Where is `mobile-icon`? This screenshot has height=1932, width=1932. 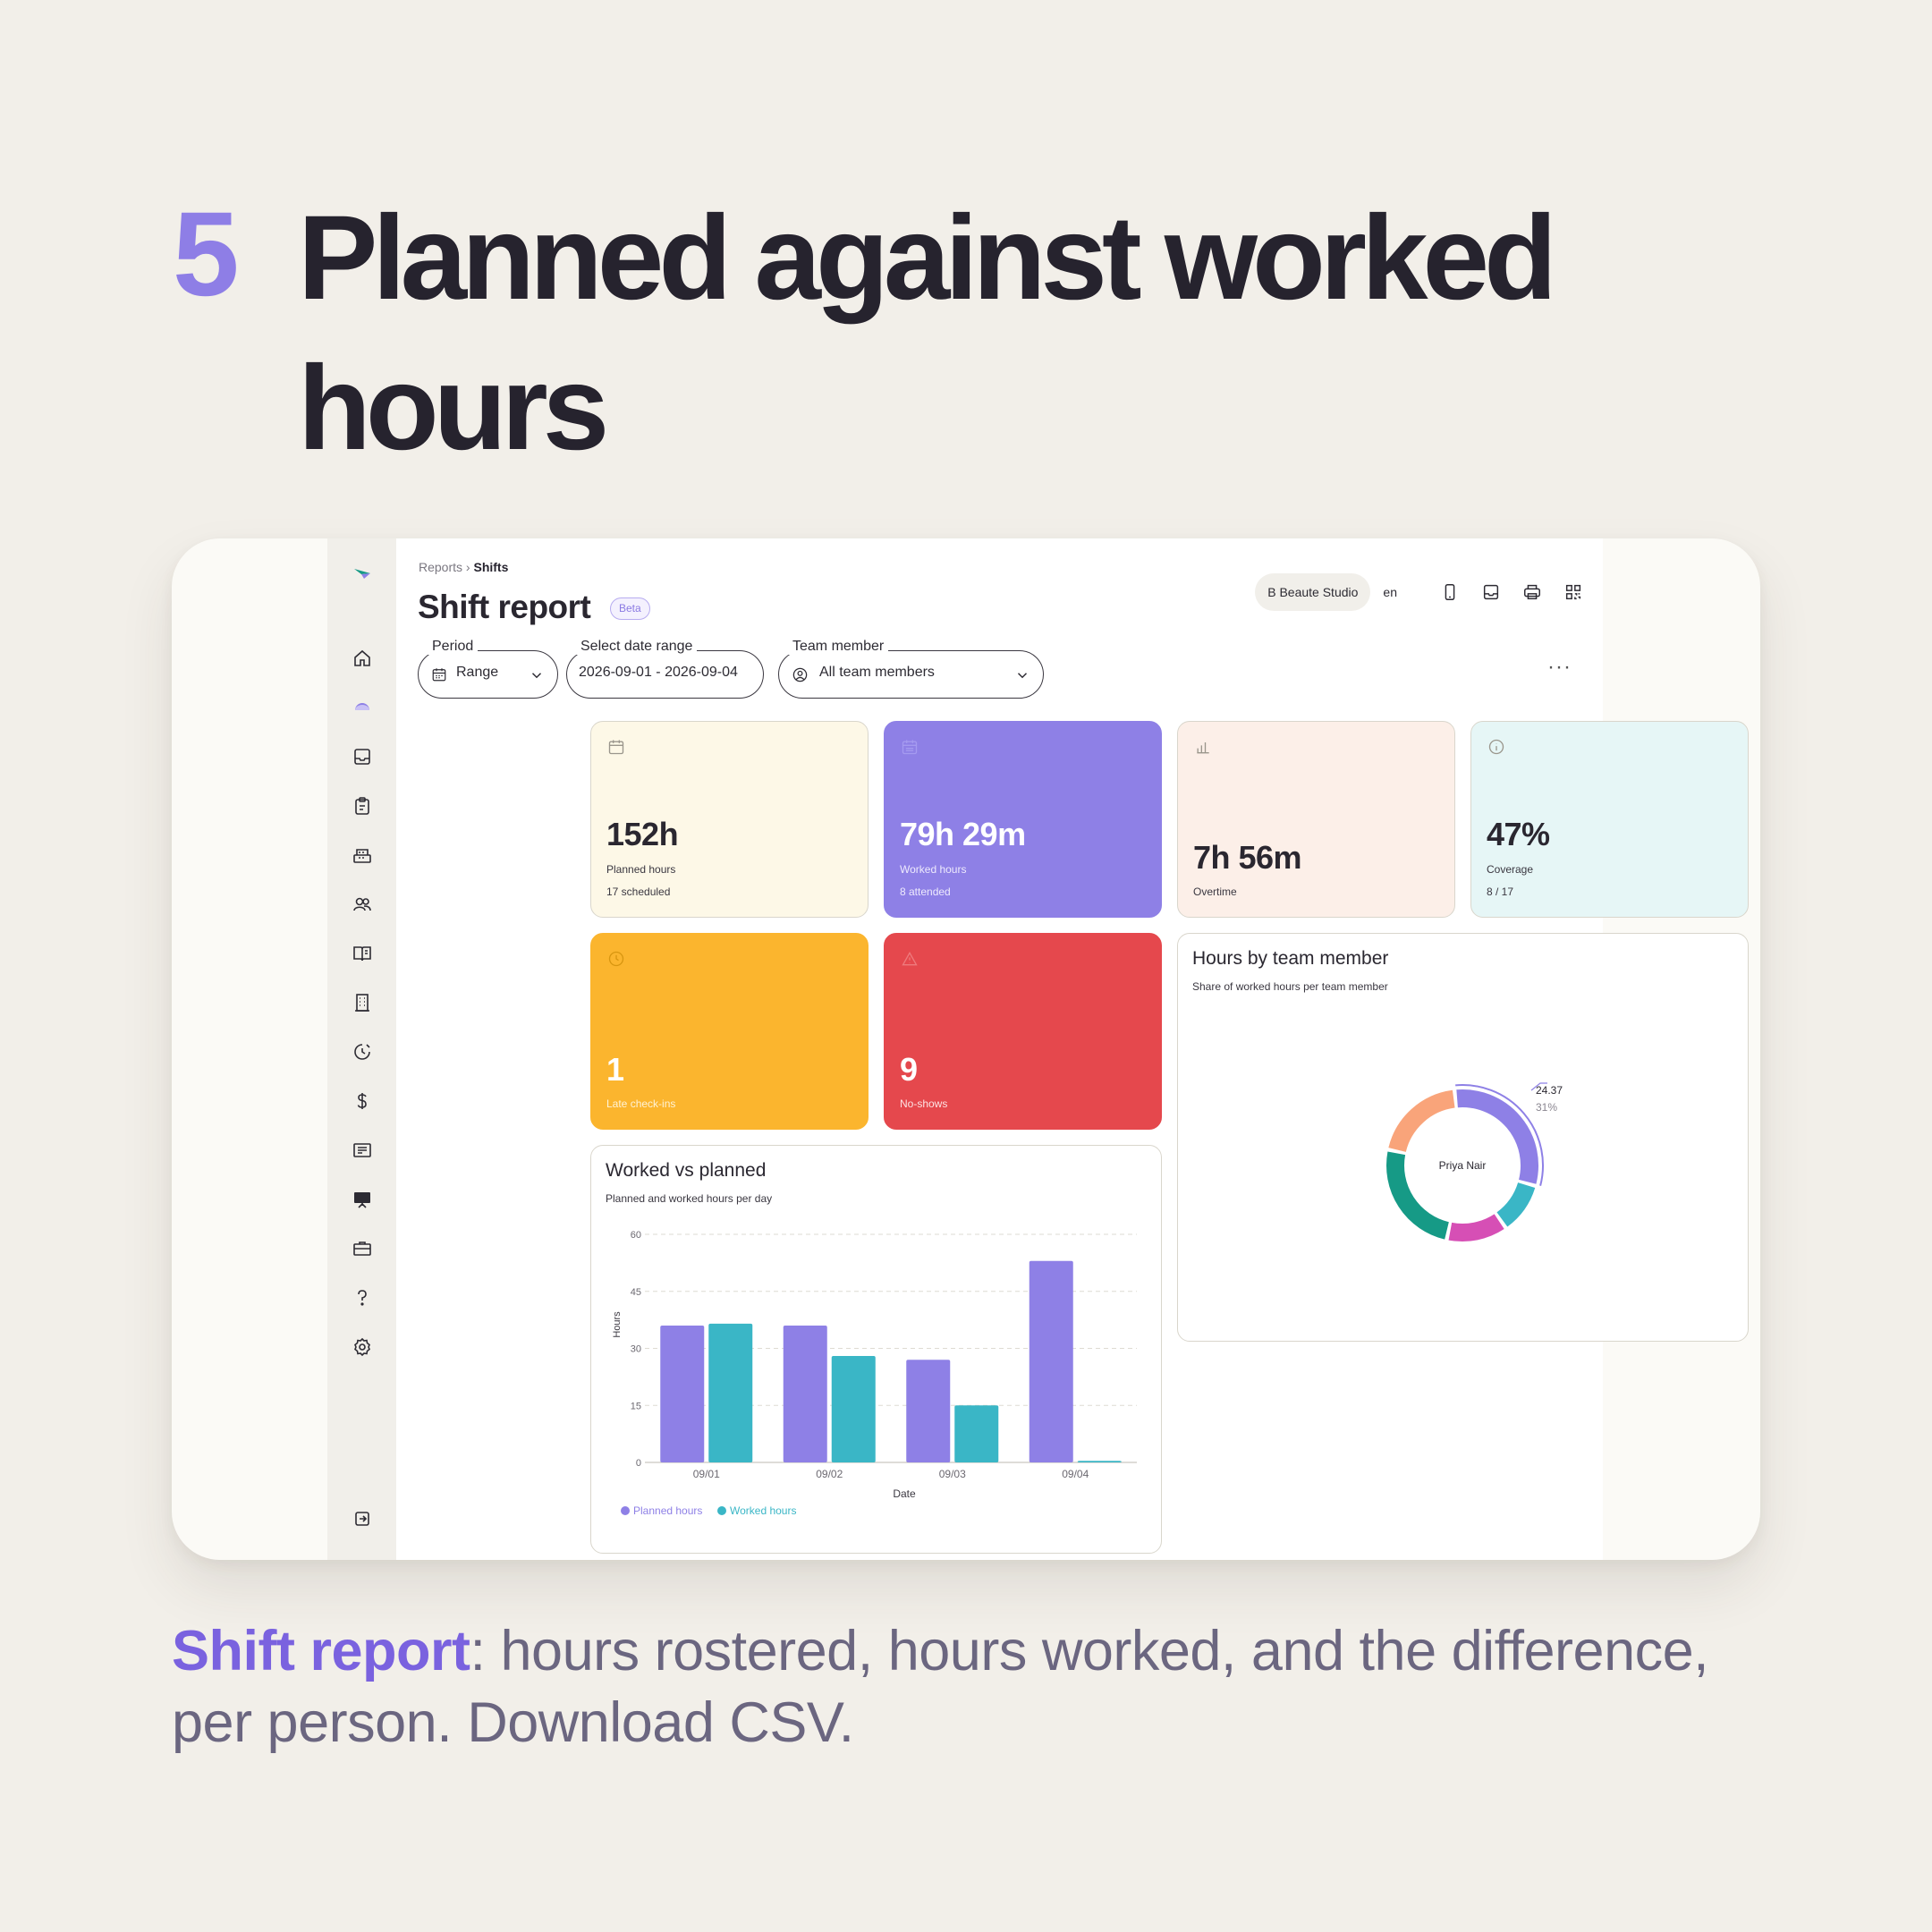
mobile-icon is located at coordinates (1450, 592).